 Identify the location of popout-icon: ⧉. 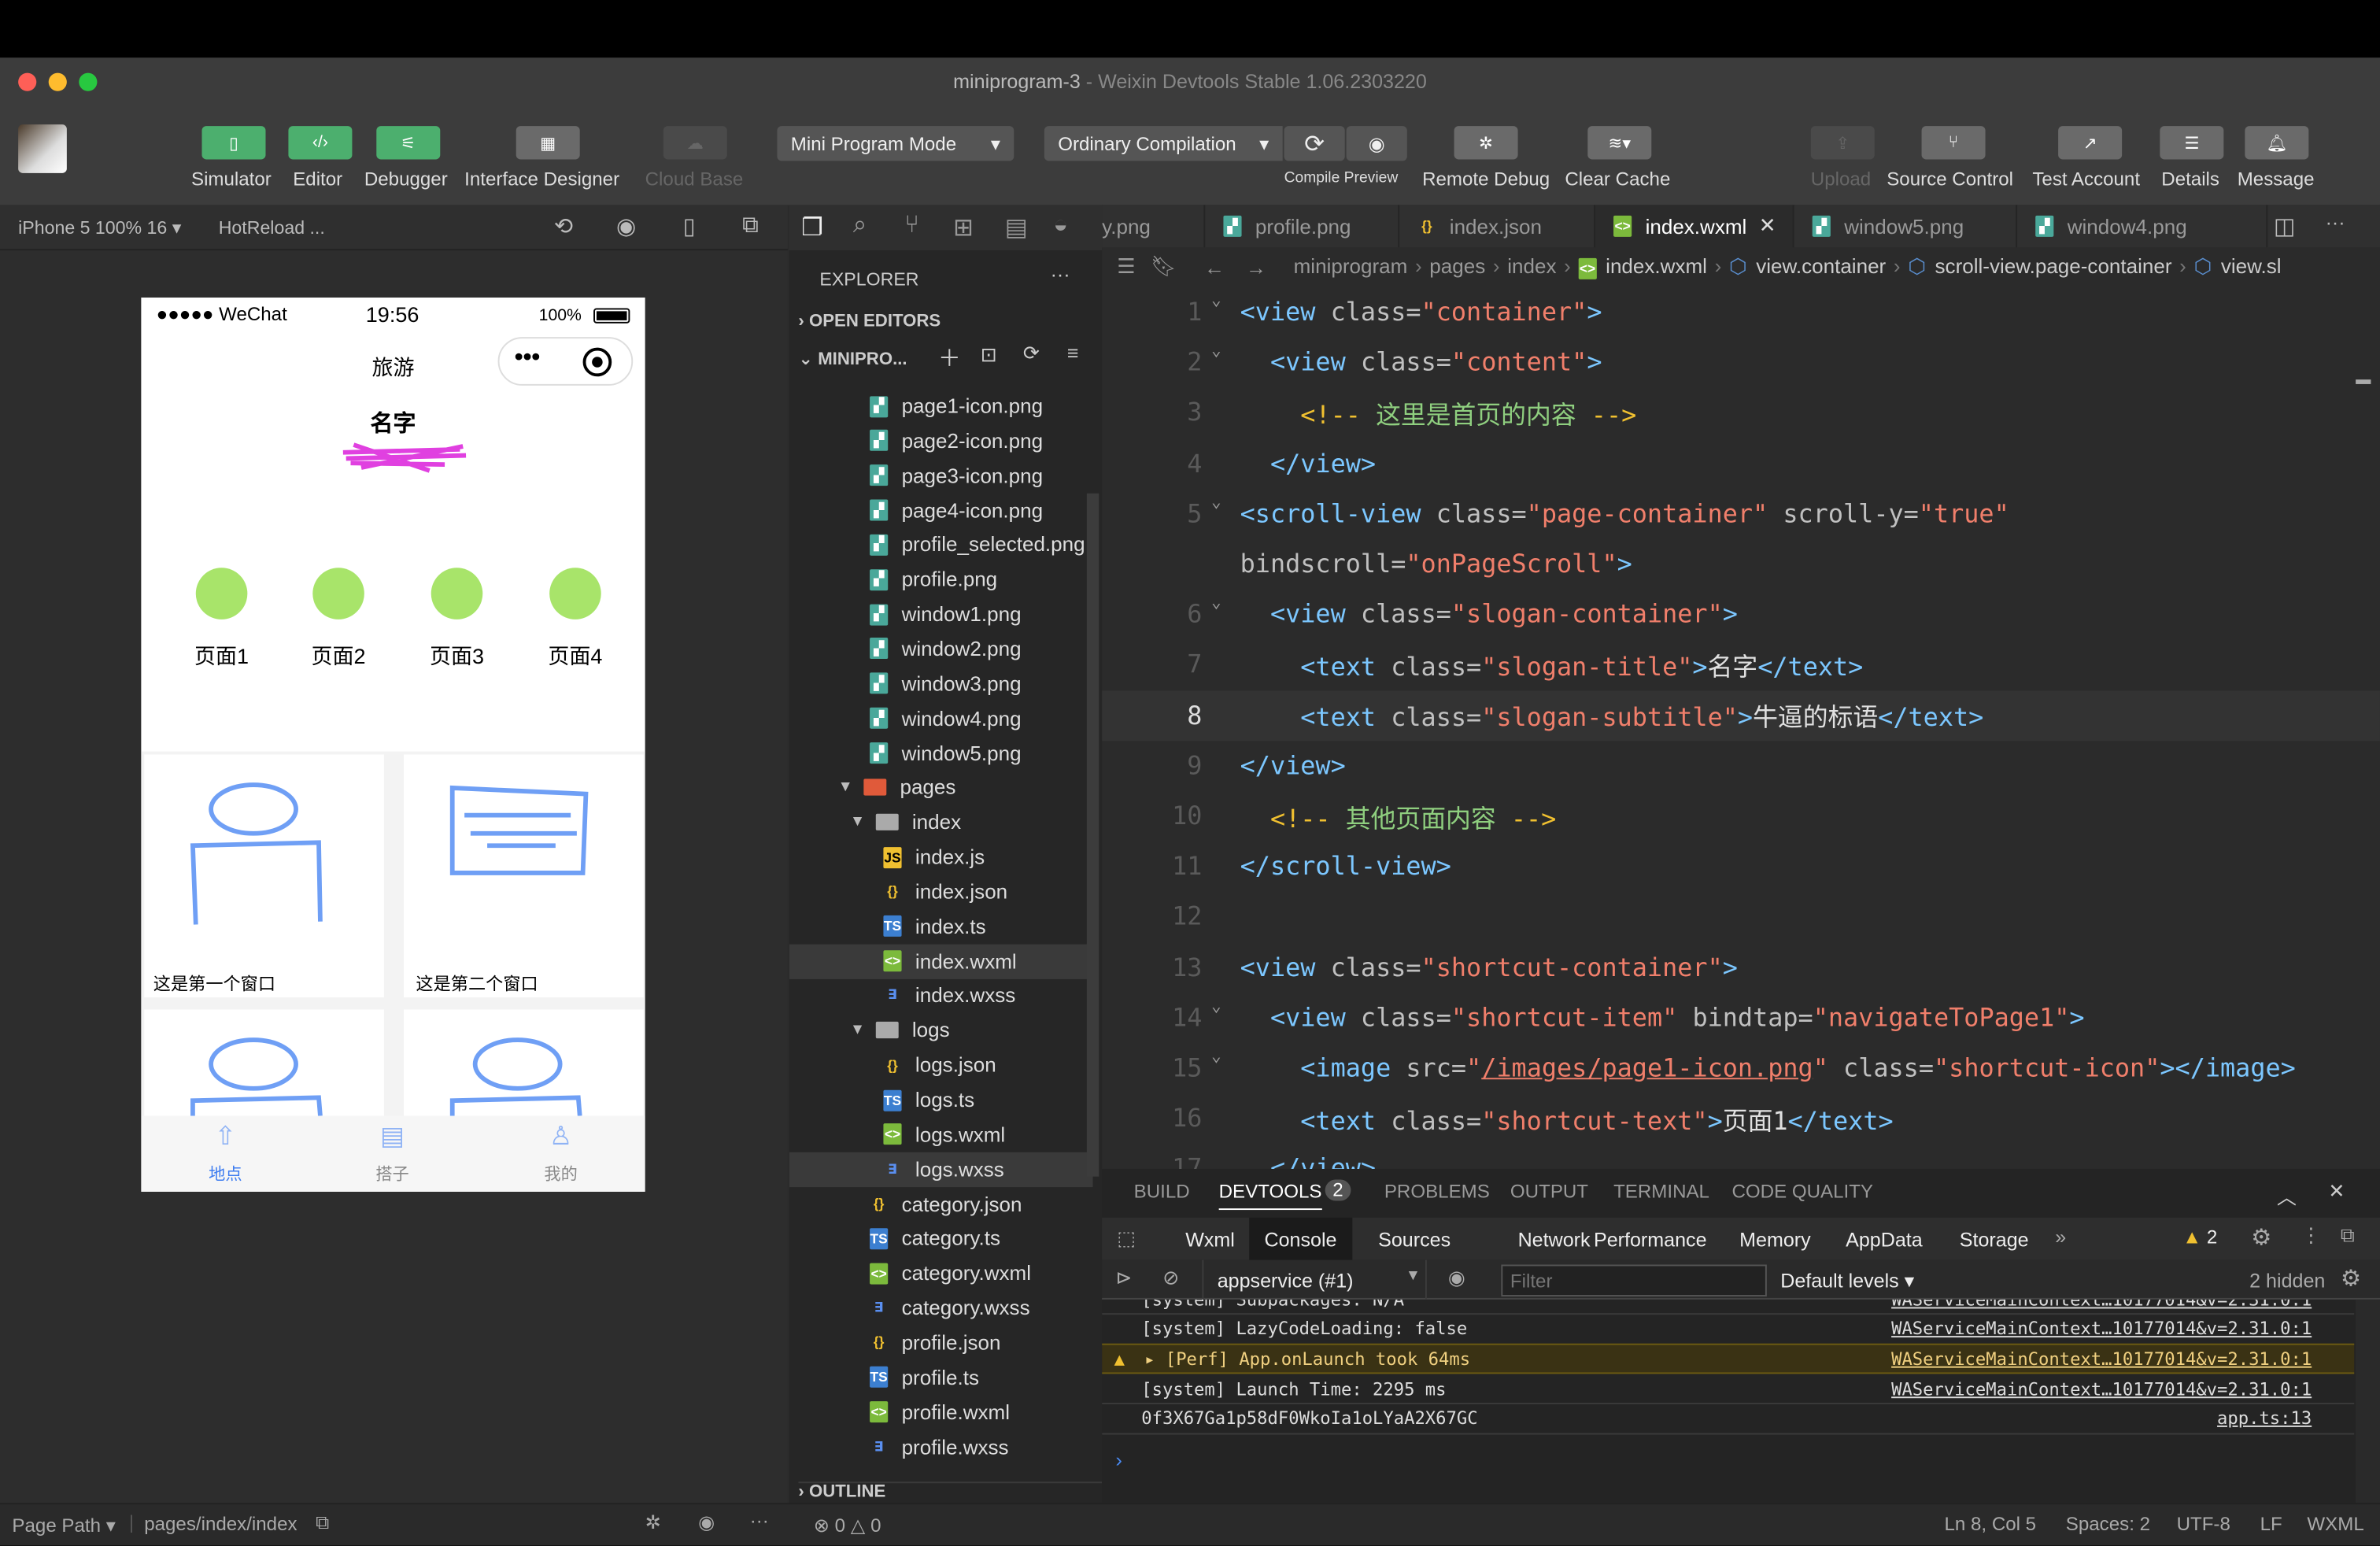
(750, 226).